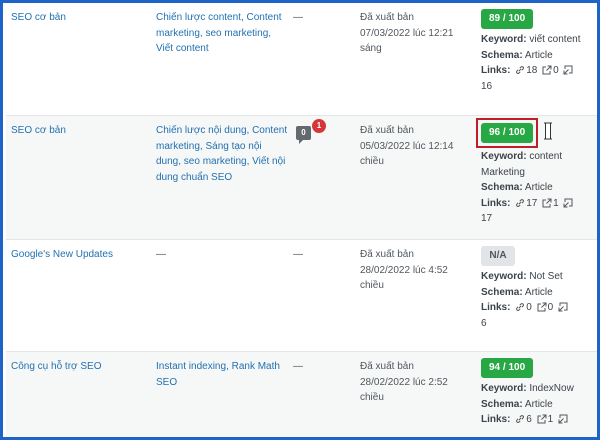  I want to click on highlight-box: 96 / 100, so click(507, 133).